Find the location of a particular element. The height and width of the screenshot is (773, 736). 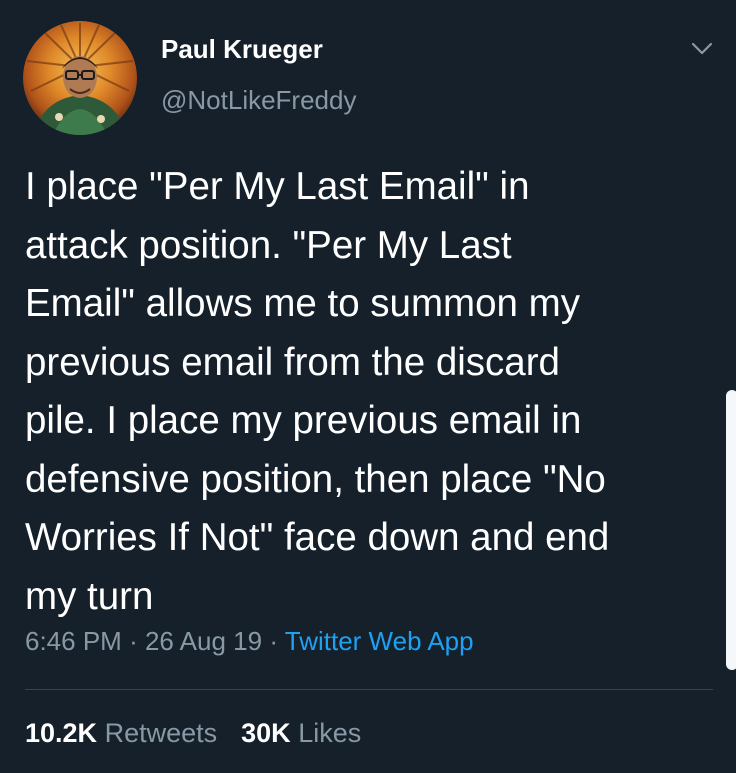

avatar is located at coordinates (80, 78).